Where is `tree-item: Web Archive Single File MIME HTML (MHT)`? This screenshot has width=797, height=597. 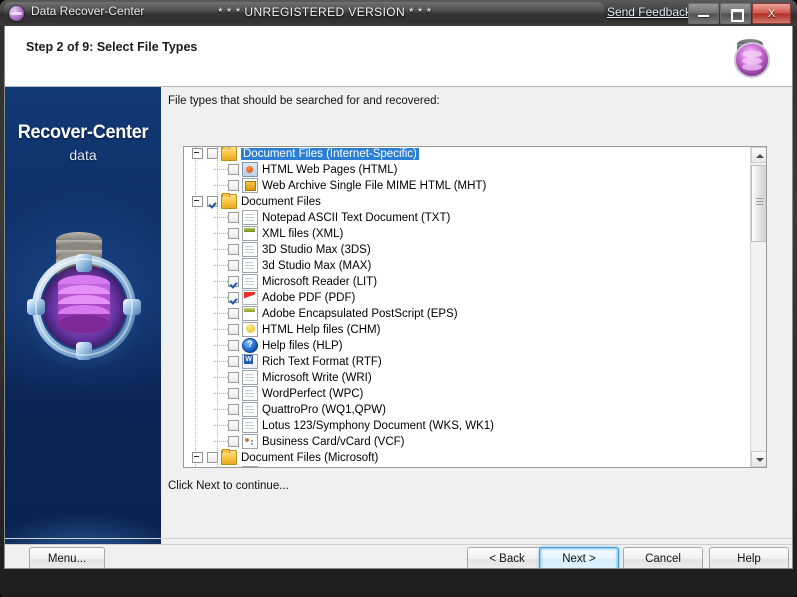 tree-item: Web Archive Single File MIME HTML (MHT) is located at coordinates (467, 186).